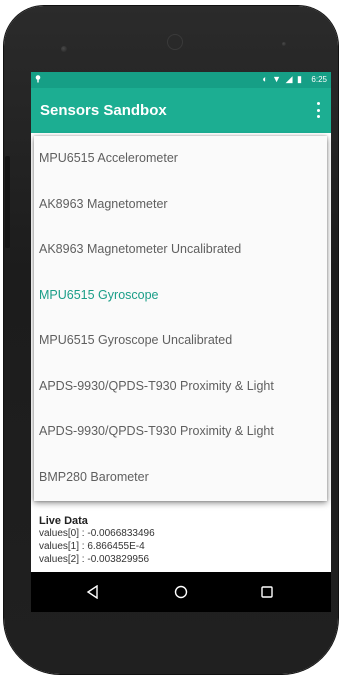 The height and width of the screenshot is (677, 342). What do you see at coordinates (267, 592) in the screenshot?
I see `recents-icon` at bounding box center [267, 592].